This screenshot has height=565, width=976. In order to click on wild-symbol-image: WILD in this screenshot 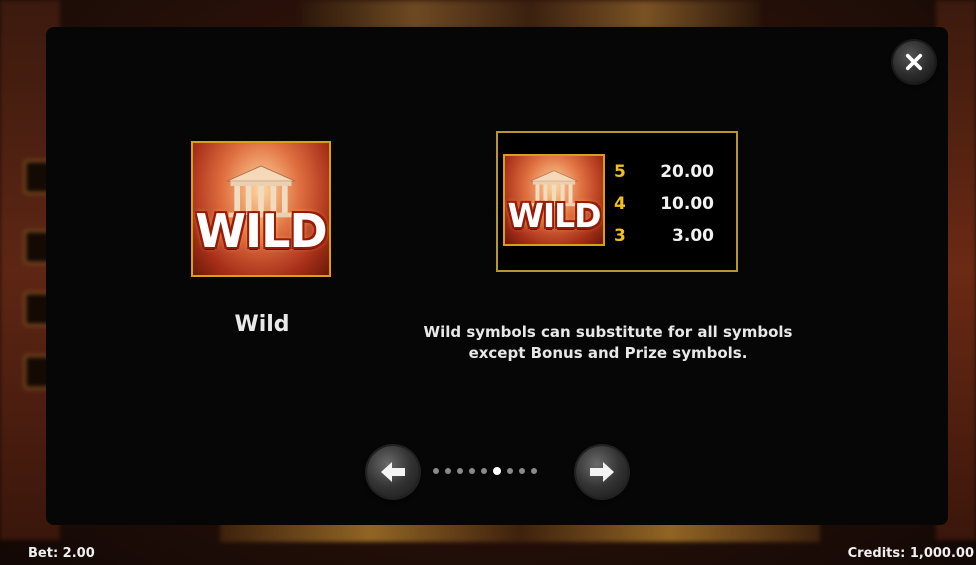, I will do `click(261, 209)`.